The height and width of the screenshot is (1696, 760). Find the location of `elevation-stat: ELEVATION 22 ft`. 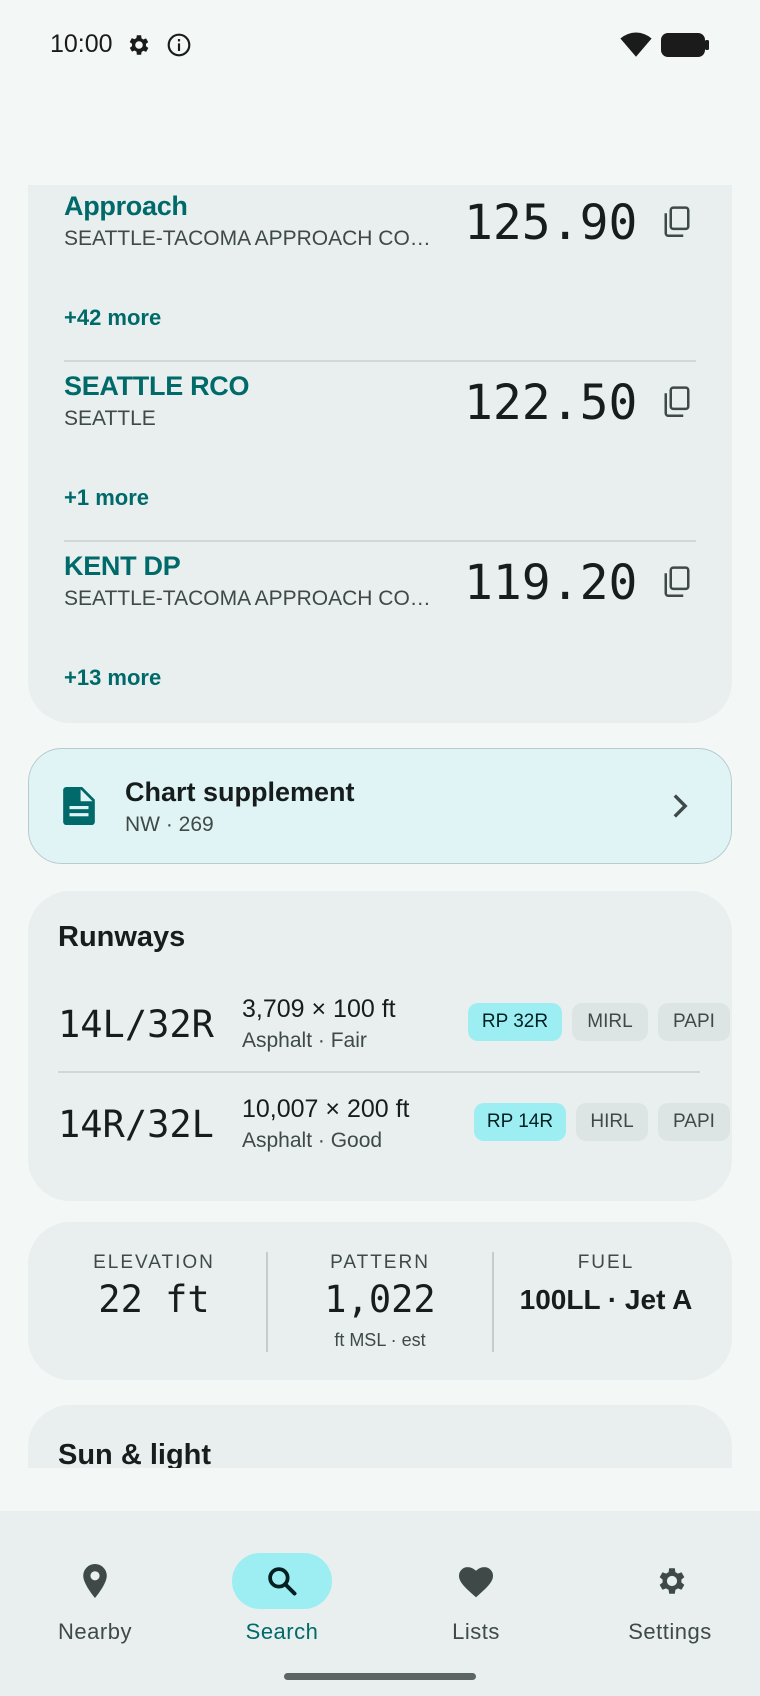

elevation-stat: ELEVATION 22 ft is located at coordinates (154, 1301).